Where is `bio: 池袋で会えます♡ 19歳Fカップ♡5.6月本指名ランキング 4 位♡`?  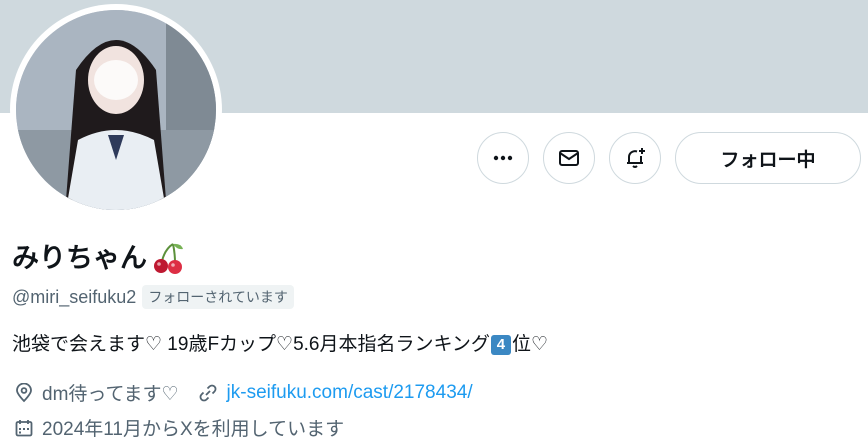
bio: 池袋で会えます♡ 19歳Fカップ♡5.6月本指名ランキング 4 位♡ is located at coordinates (280, 345).